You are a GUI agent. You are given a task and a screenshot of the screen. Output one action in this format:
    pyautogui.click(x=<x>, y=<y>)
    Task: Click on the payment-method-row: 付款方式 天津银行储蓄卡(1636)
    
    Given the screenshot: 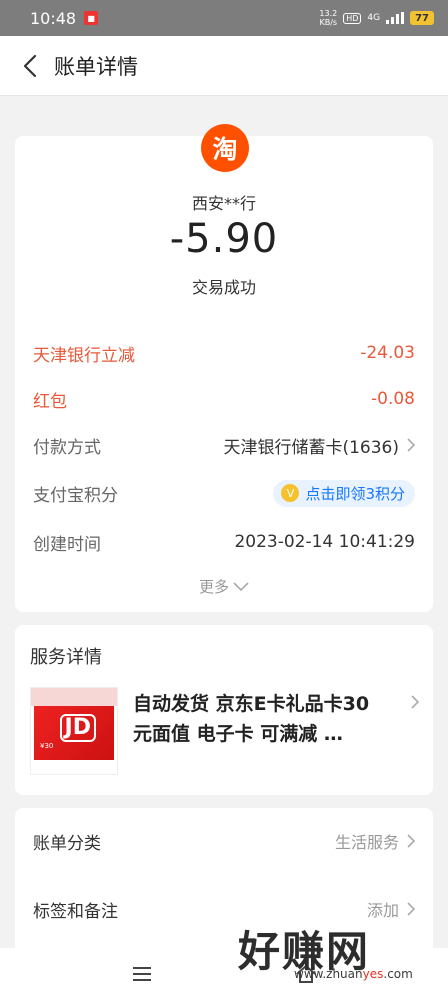 What is the action you would take?
    pyautogui.click(x=224, y=445)
    